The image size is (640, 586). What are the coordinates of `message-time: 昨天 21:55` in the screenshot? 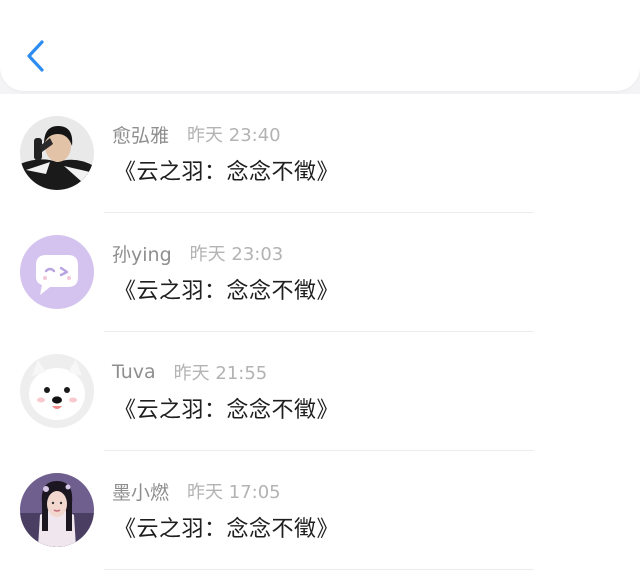 It's located at (220, 373).